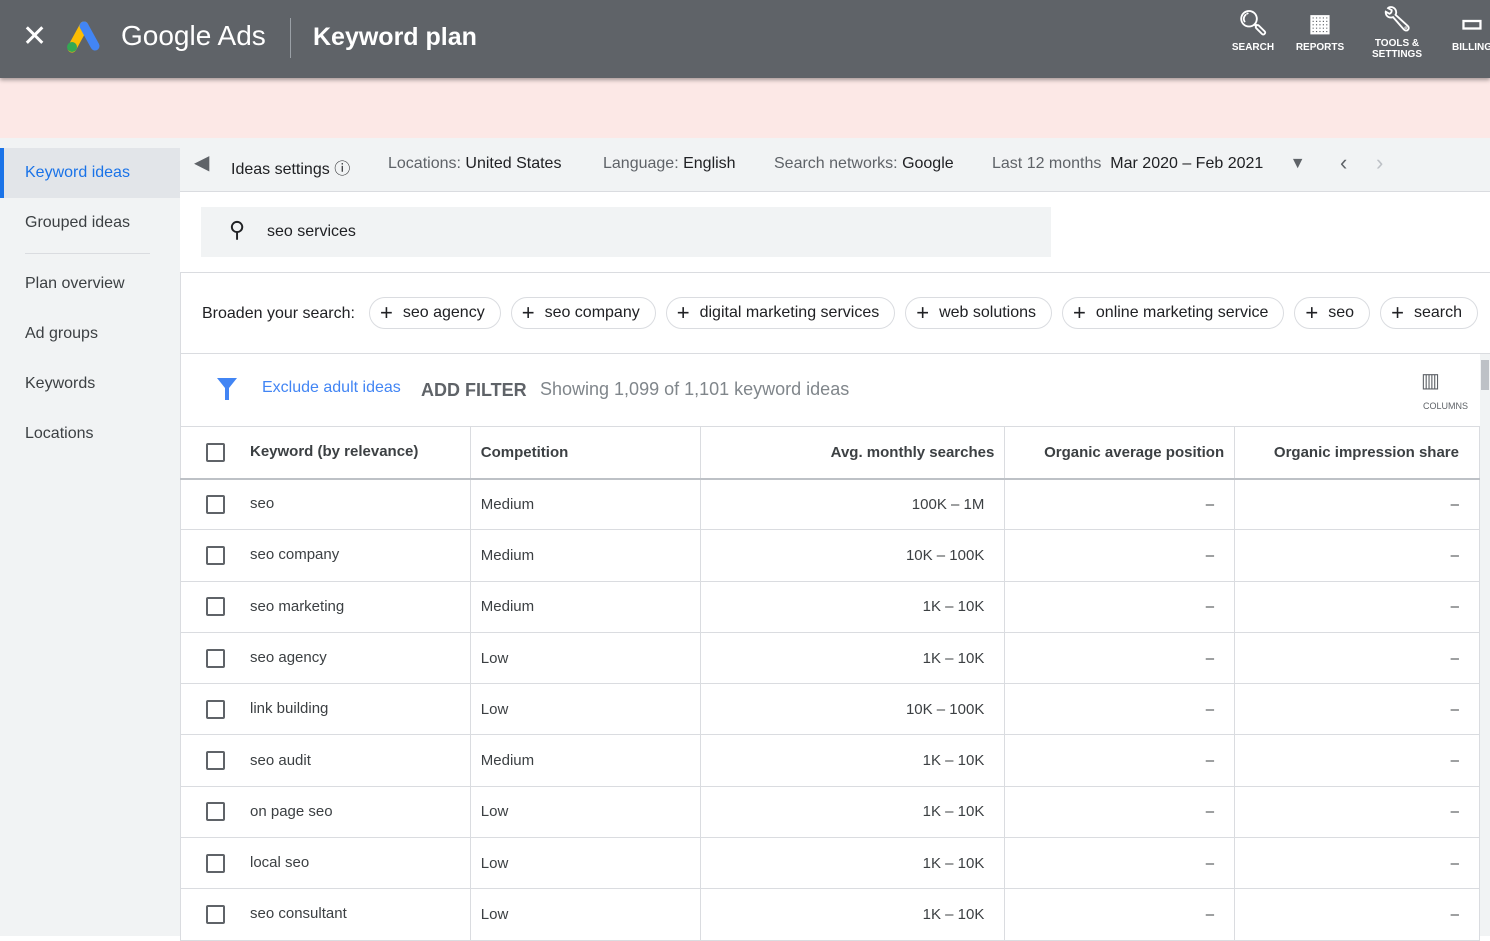 The image size is (1490, 941). I want to click on nav-reports: ▦ REPORTS, so click(1320, 29).